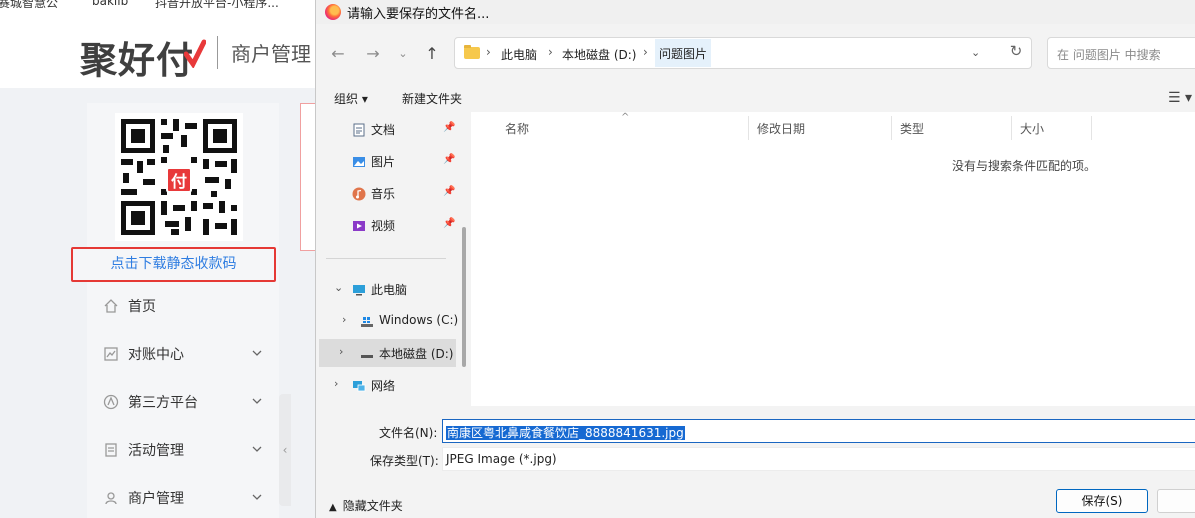 The height and width of the screenshot is (518, 1195). Describe the element at coordinates (416, 354) in the screenshot. I see `nav-pane-label: 本地磁盘 (D:)` at that location.